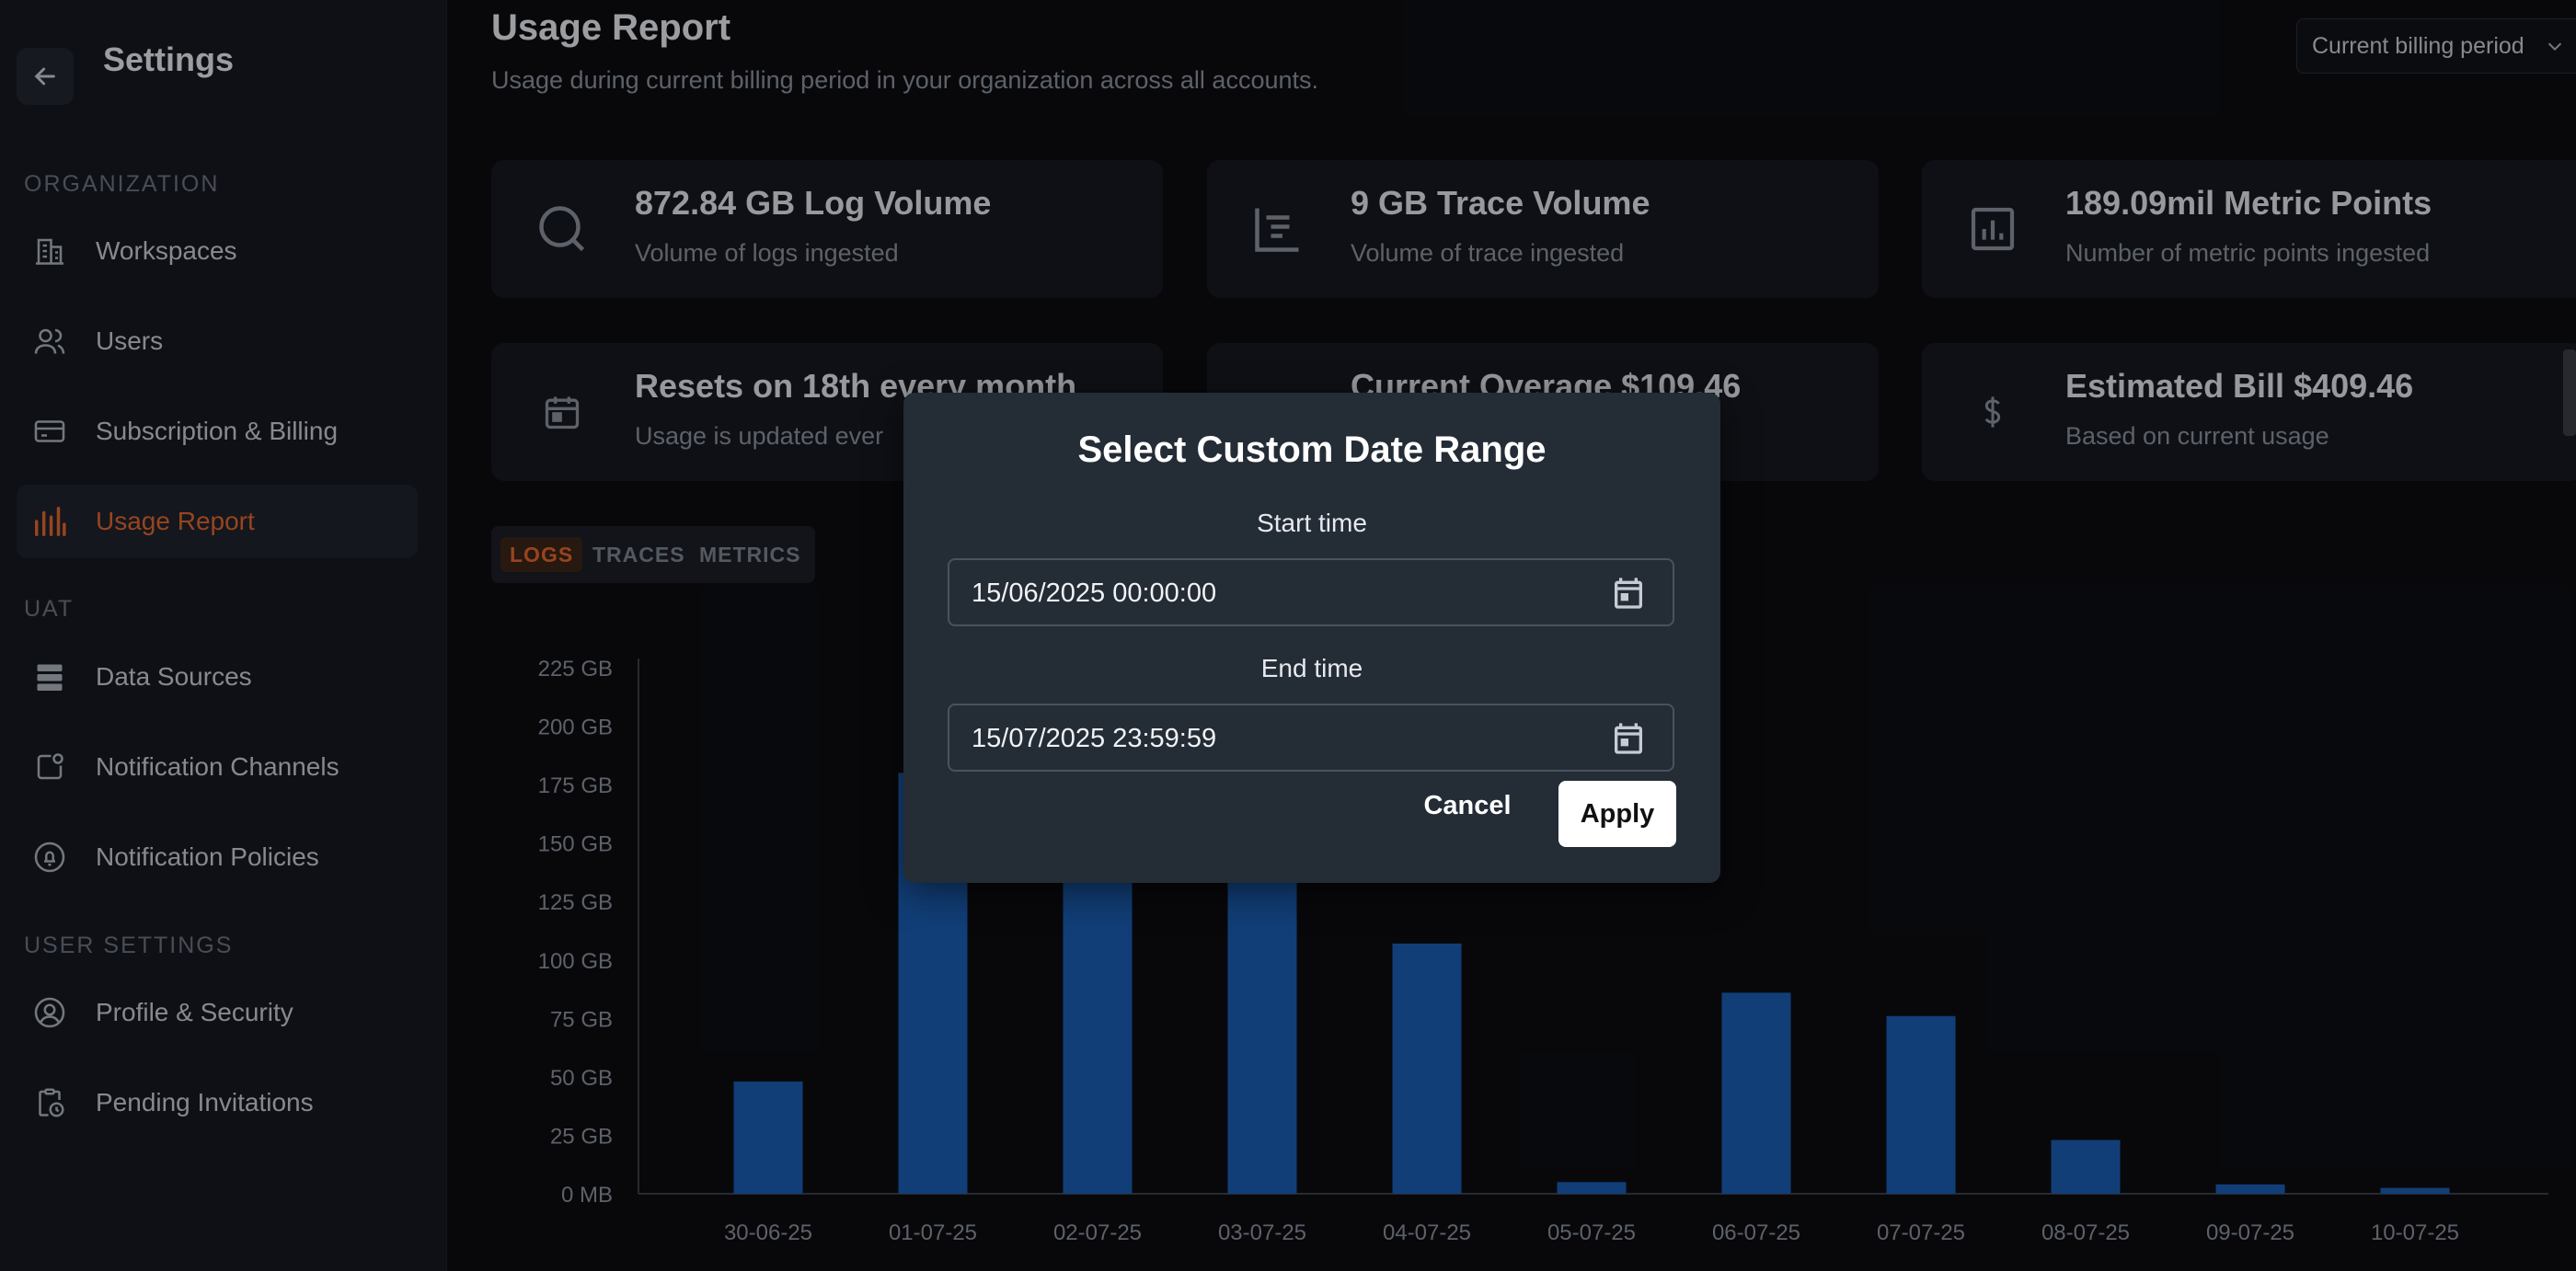 This screenshot has height=1271, width=2576. What do you see at coordinates (1311, 668) in the screenshot?
I see `end-time-label: End time` at bounding box center [1311, 668].